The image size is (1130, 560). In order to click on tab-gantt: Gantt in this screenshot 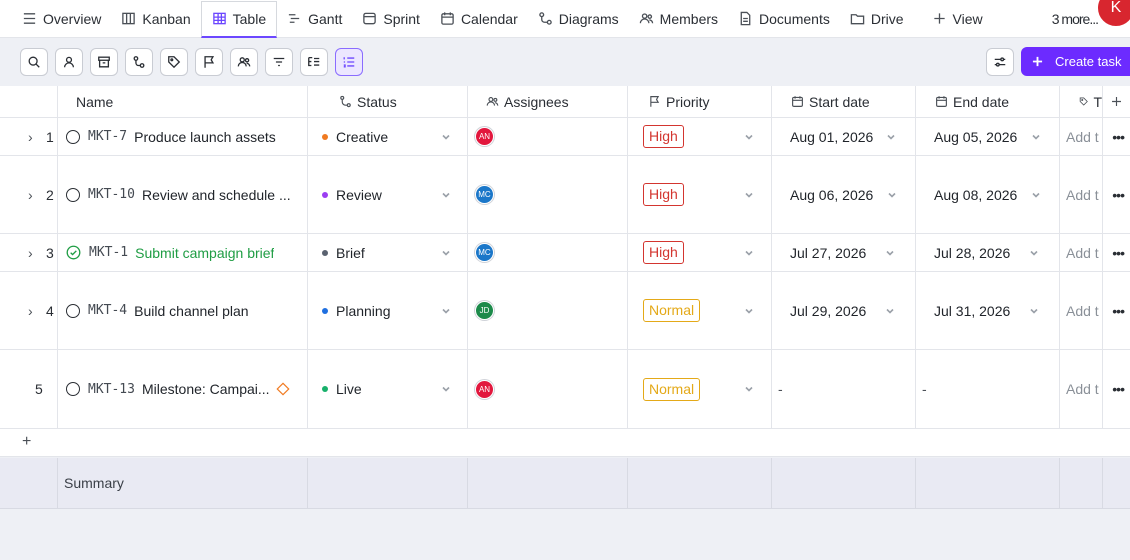, I will do `click(314, 19)`.